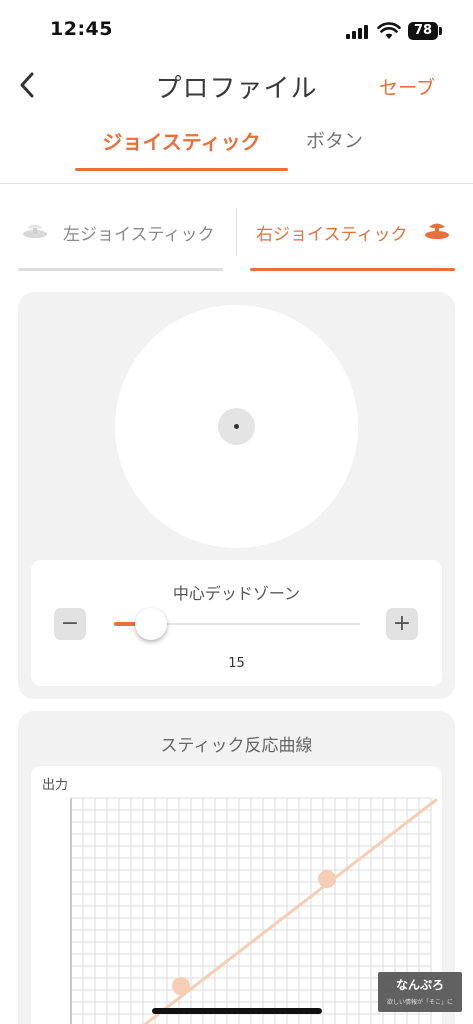 The image size is (473, 1024). What do you see at coordinates (236, 623) in the screenshot?
I see `deadzone-panel: 中心デッドゾーン − + 15` at bounding box center [236, 623].